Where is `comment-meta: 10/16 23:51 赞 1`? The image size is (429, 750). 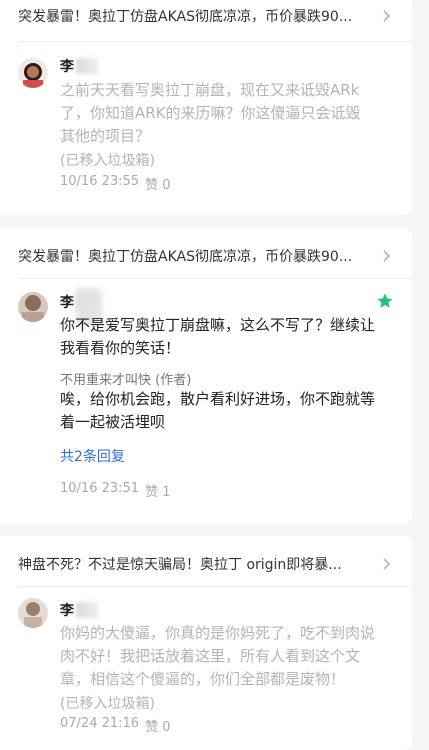 comment-meta: 10/16 23:51 赞 1 is located at coordinates (115, 490).